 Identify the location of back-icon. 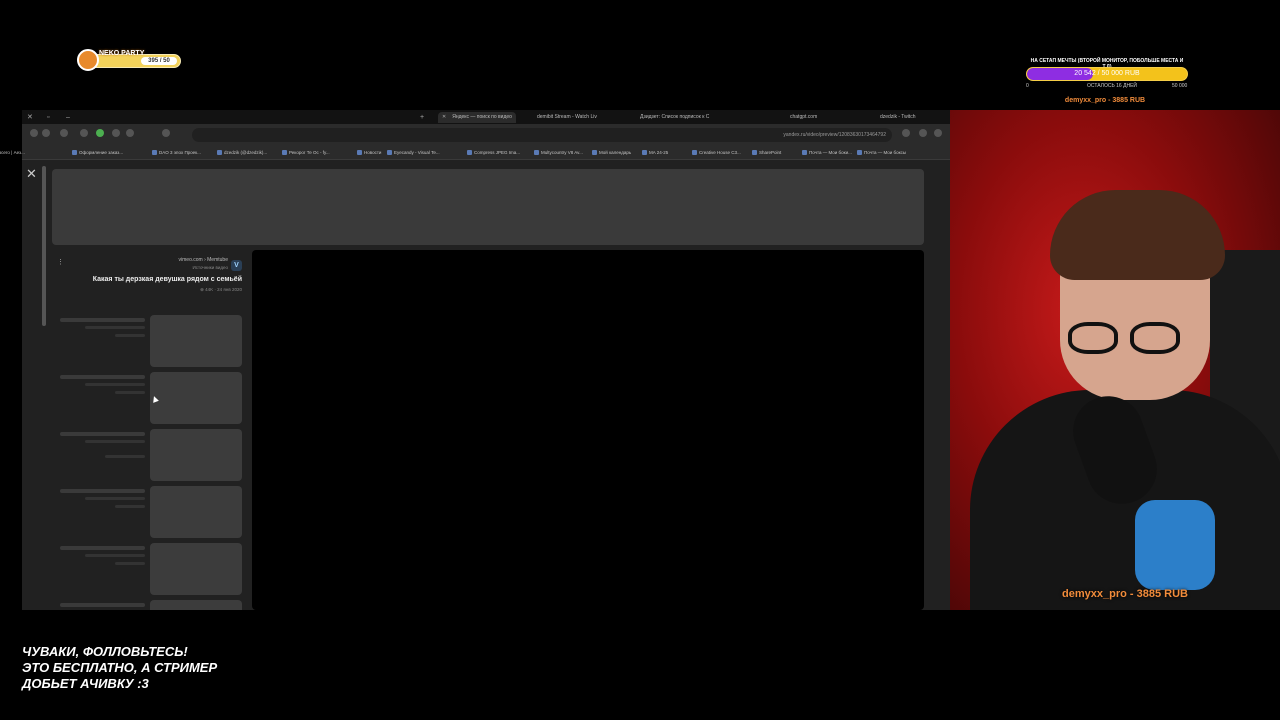
(938, 133).